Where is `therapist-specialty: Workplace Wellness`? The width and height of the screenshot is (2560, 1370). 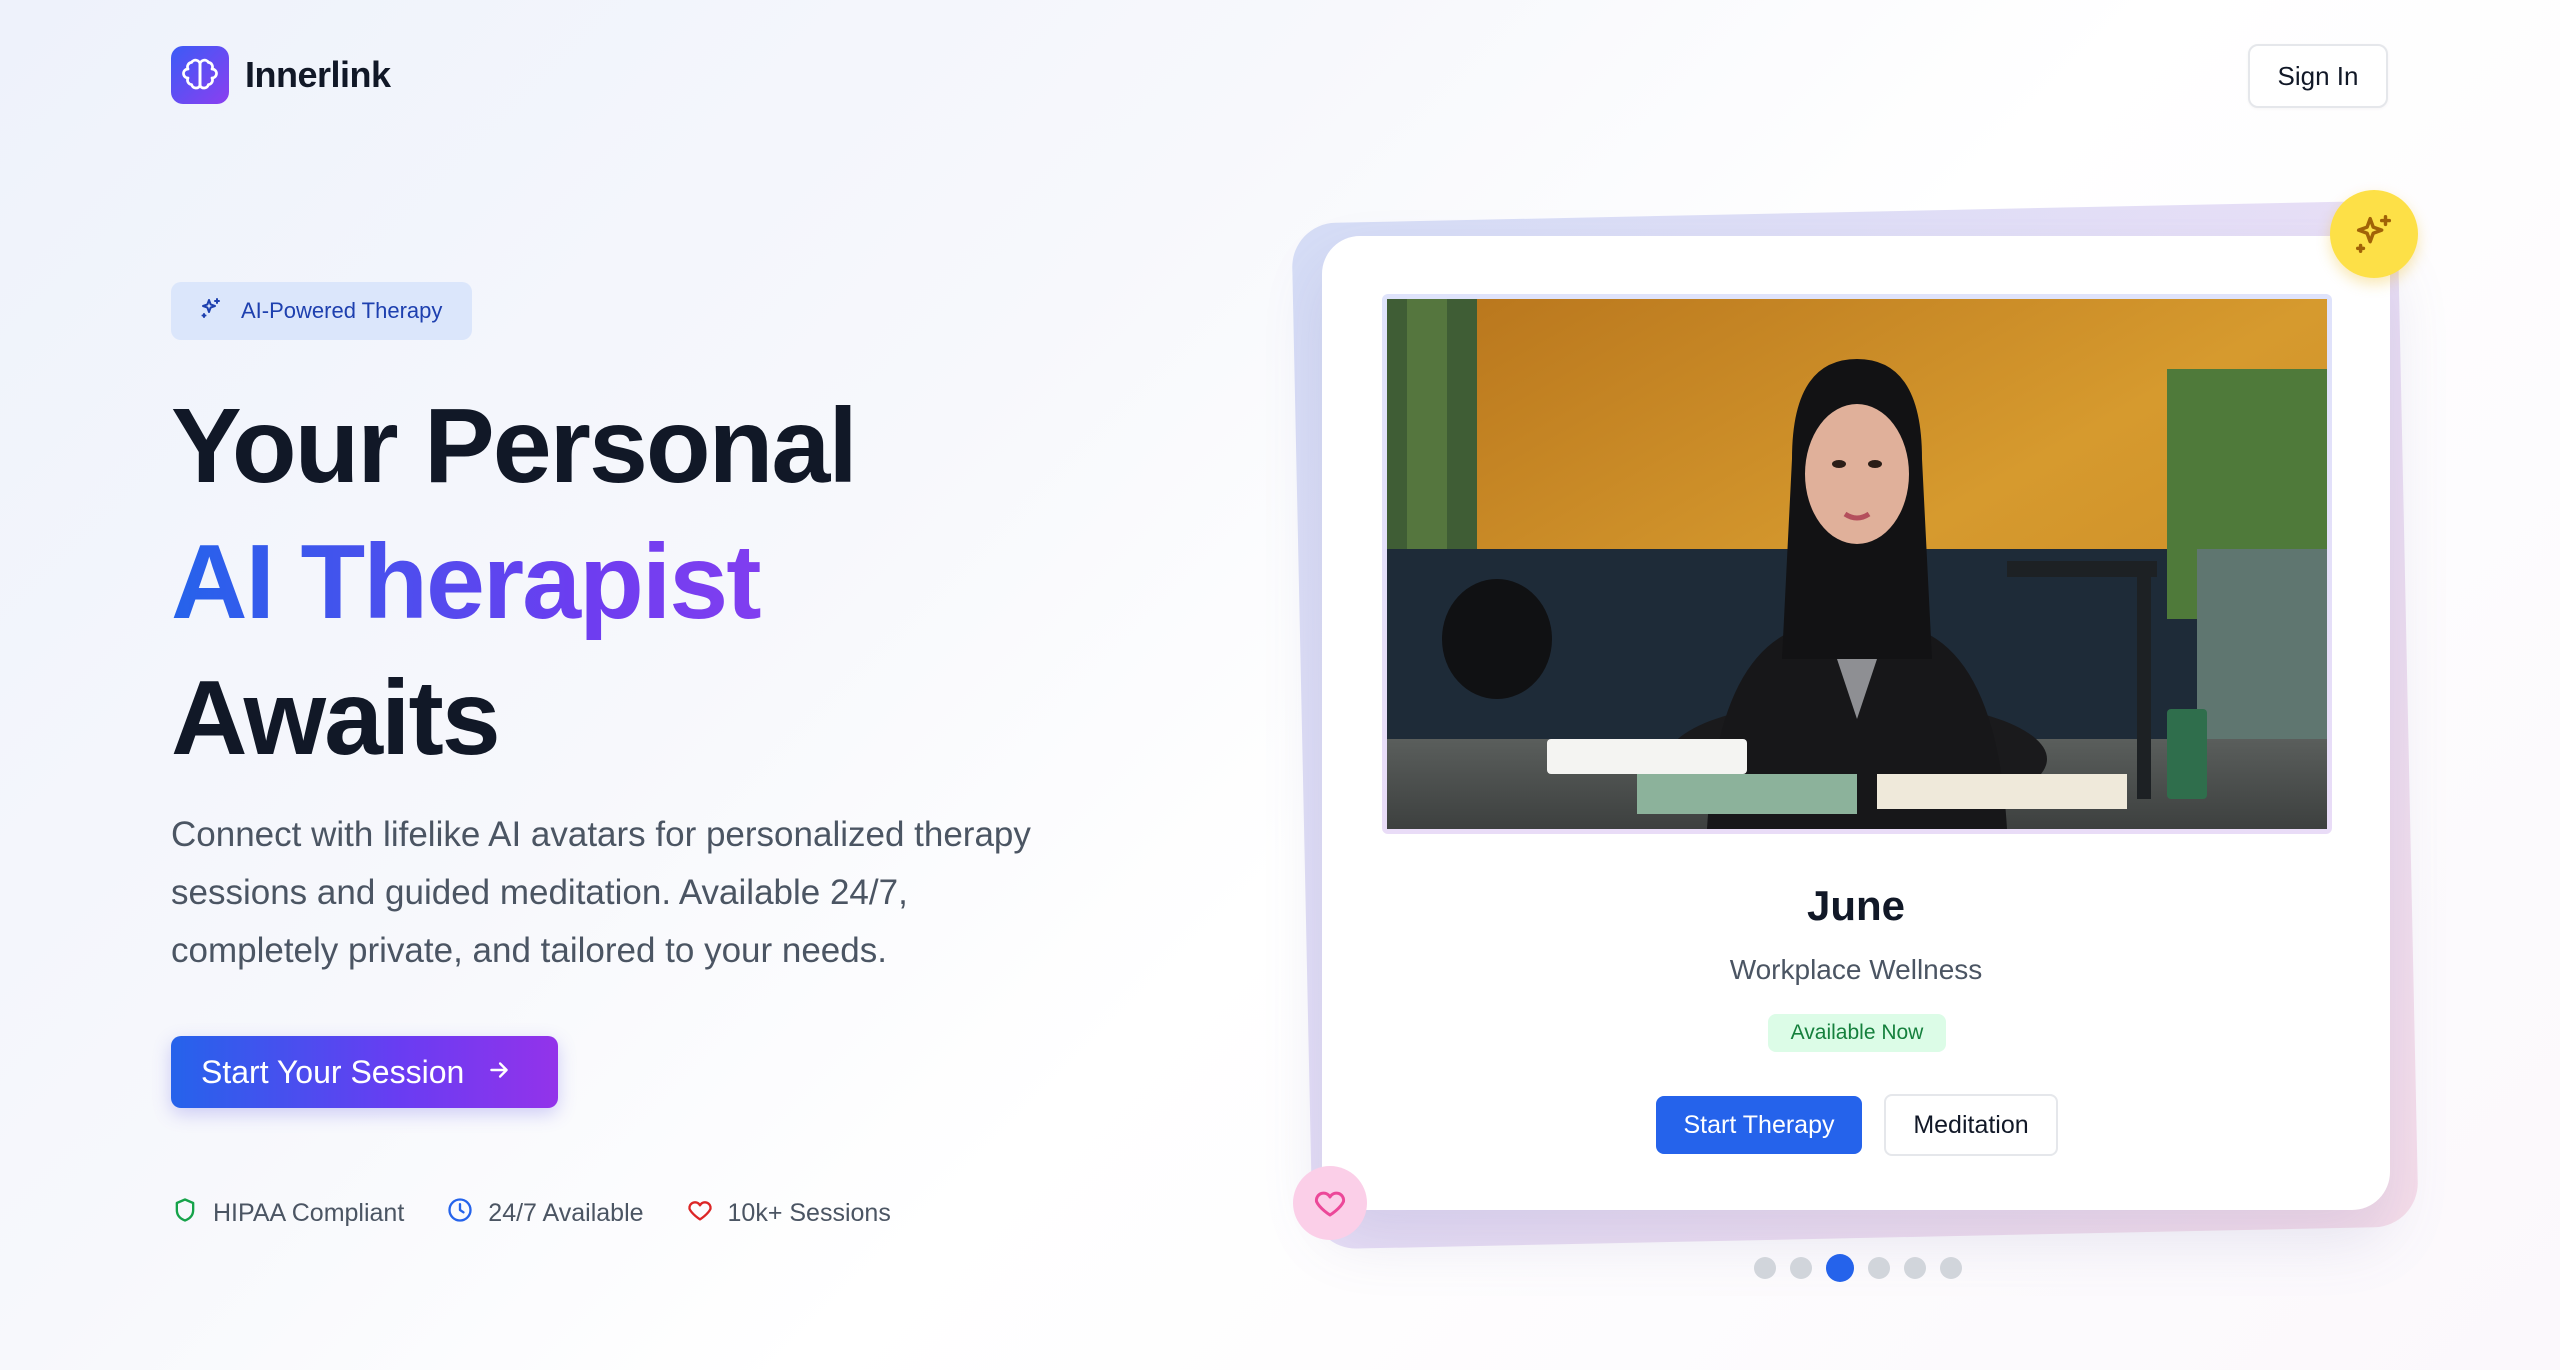
therapist-specialty: Workplace Wellness is located at coordinates (1856, 969).